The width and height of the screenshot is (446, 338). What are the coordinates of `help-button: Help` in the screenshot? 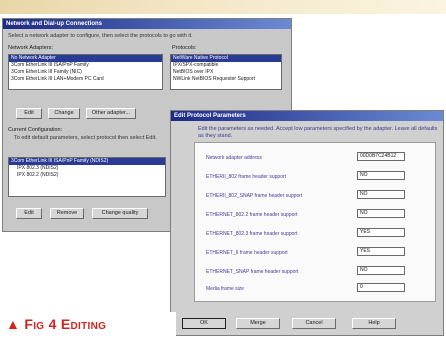 It's located at (374, 323).